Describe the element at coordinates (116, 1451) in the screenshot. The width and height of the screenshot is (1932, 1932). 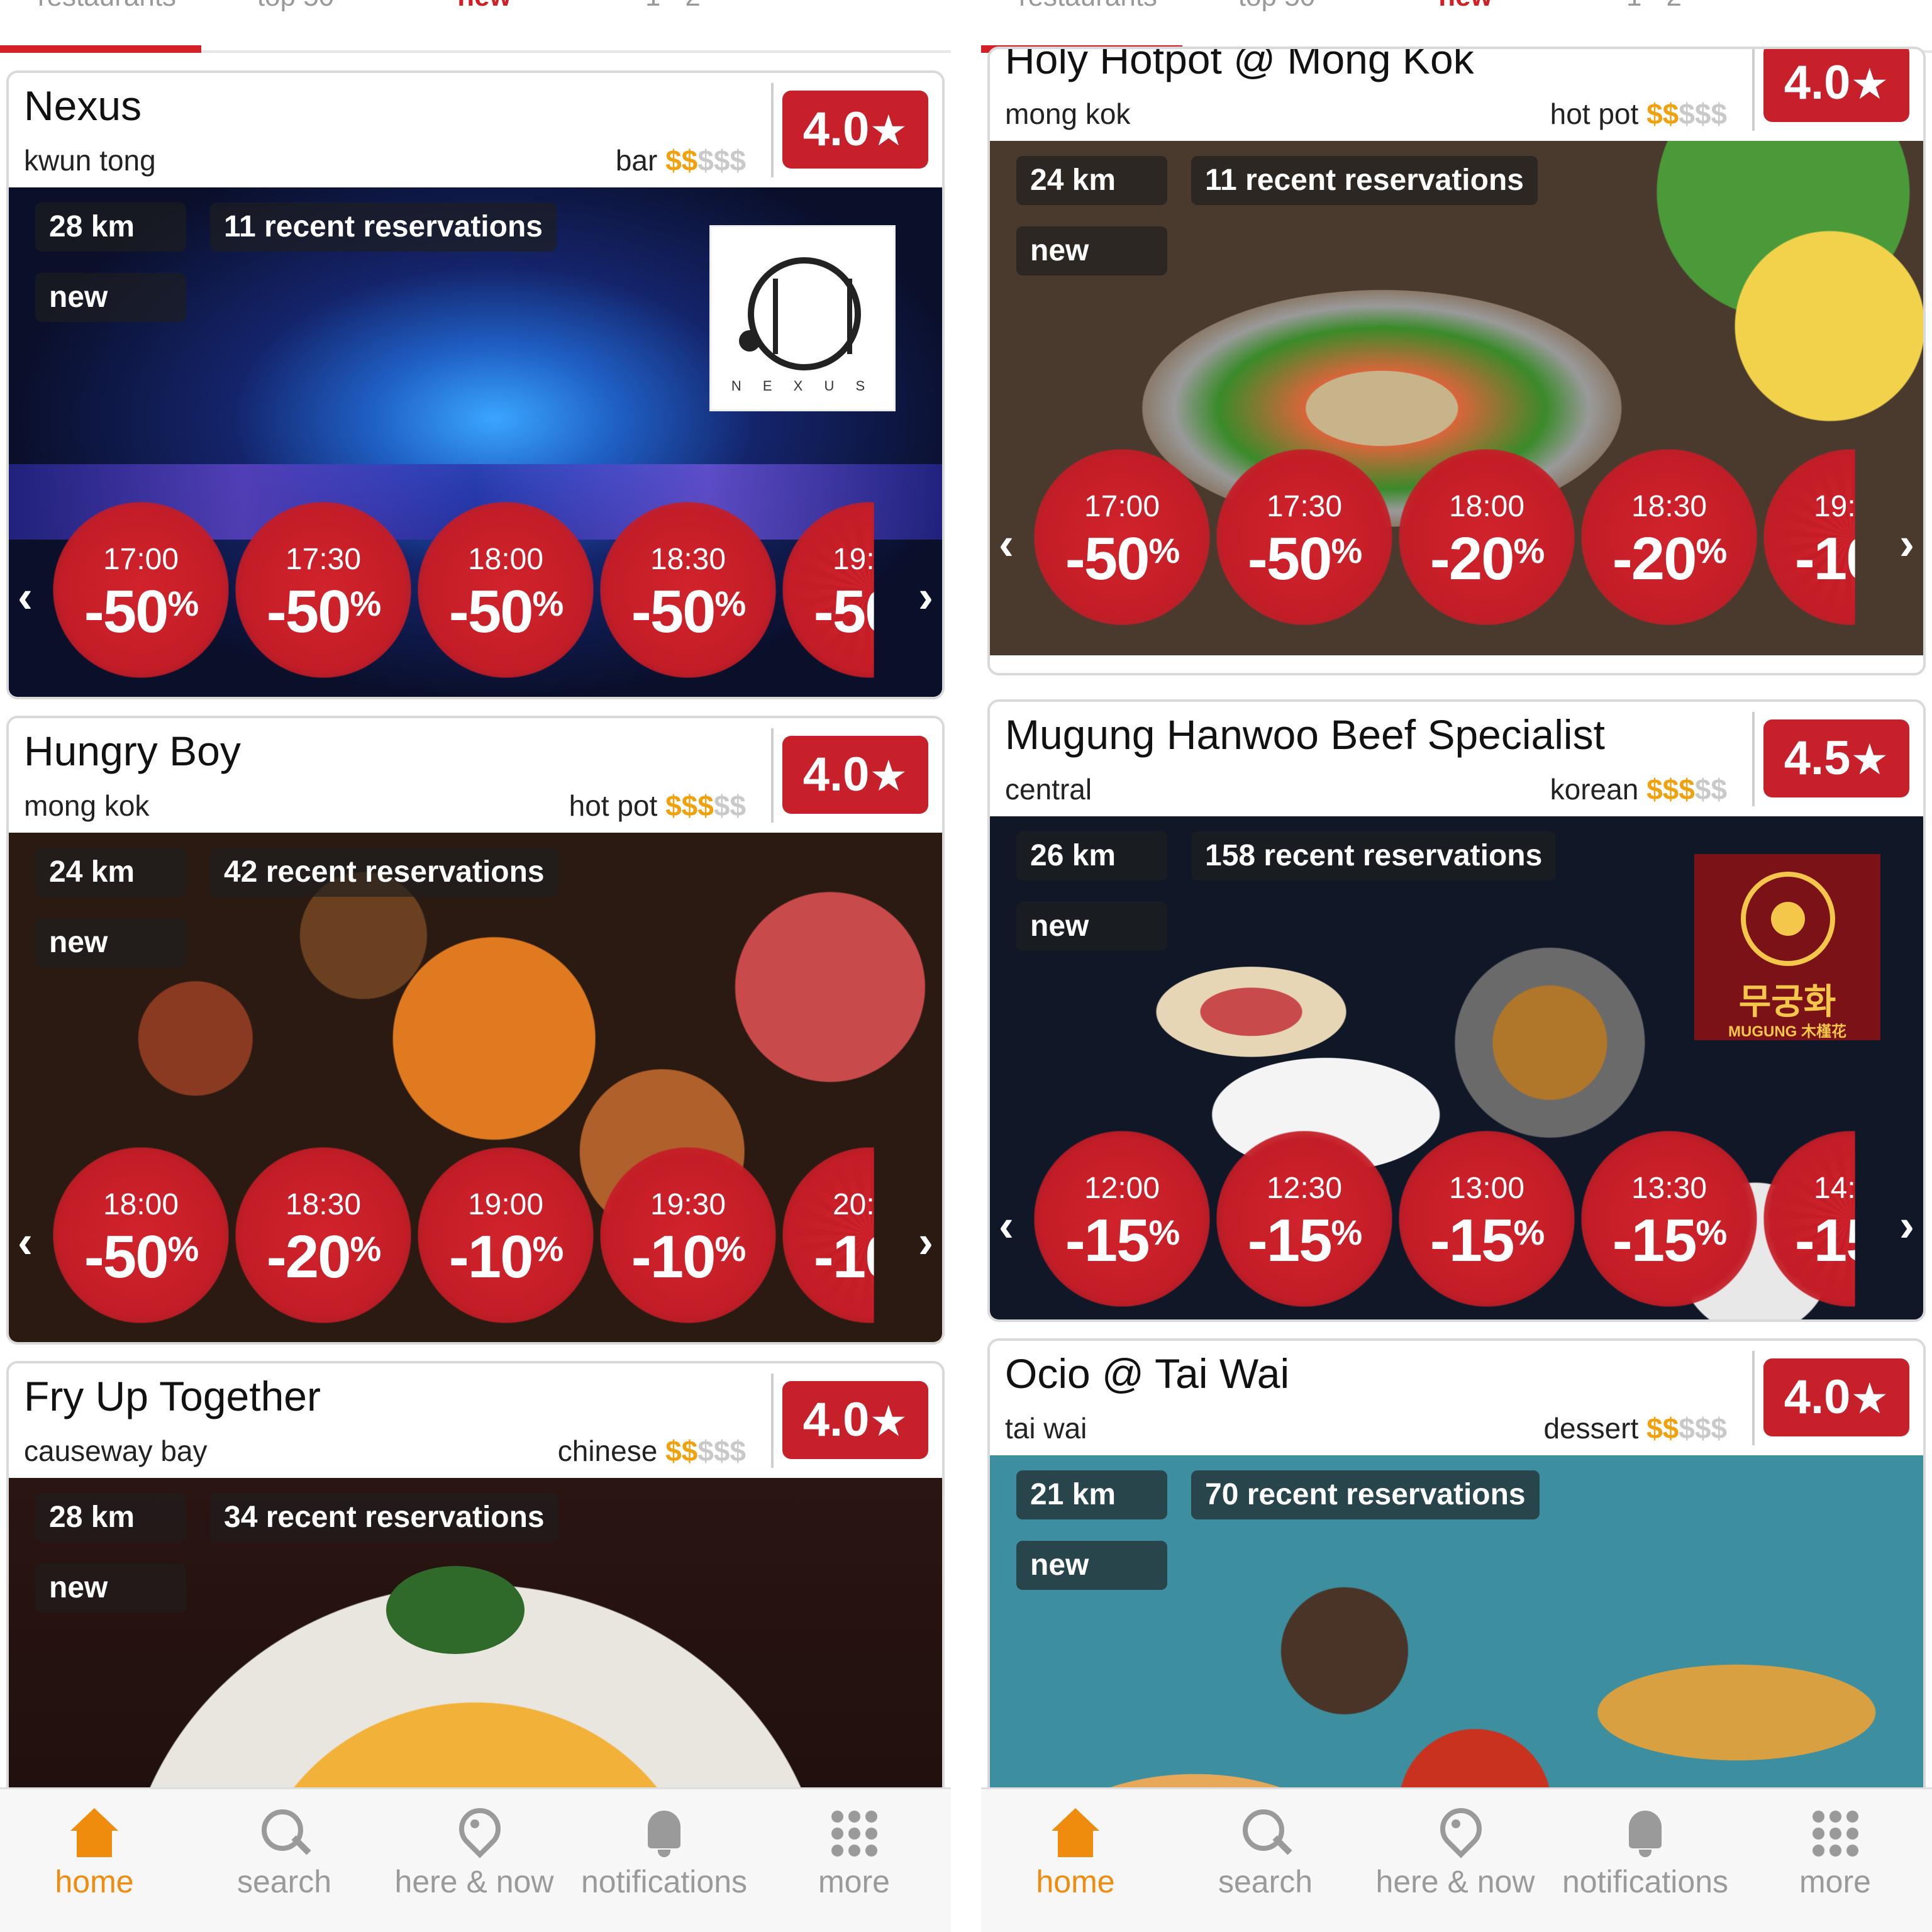
I see `restaurant-area: causeway bay` at that location.